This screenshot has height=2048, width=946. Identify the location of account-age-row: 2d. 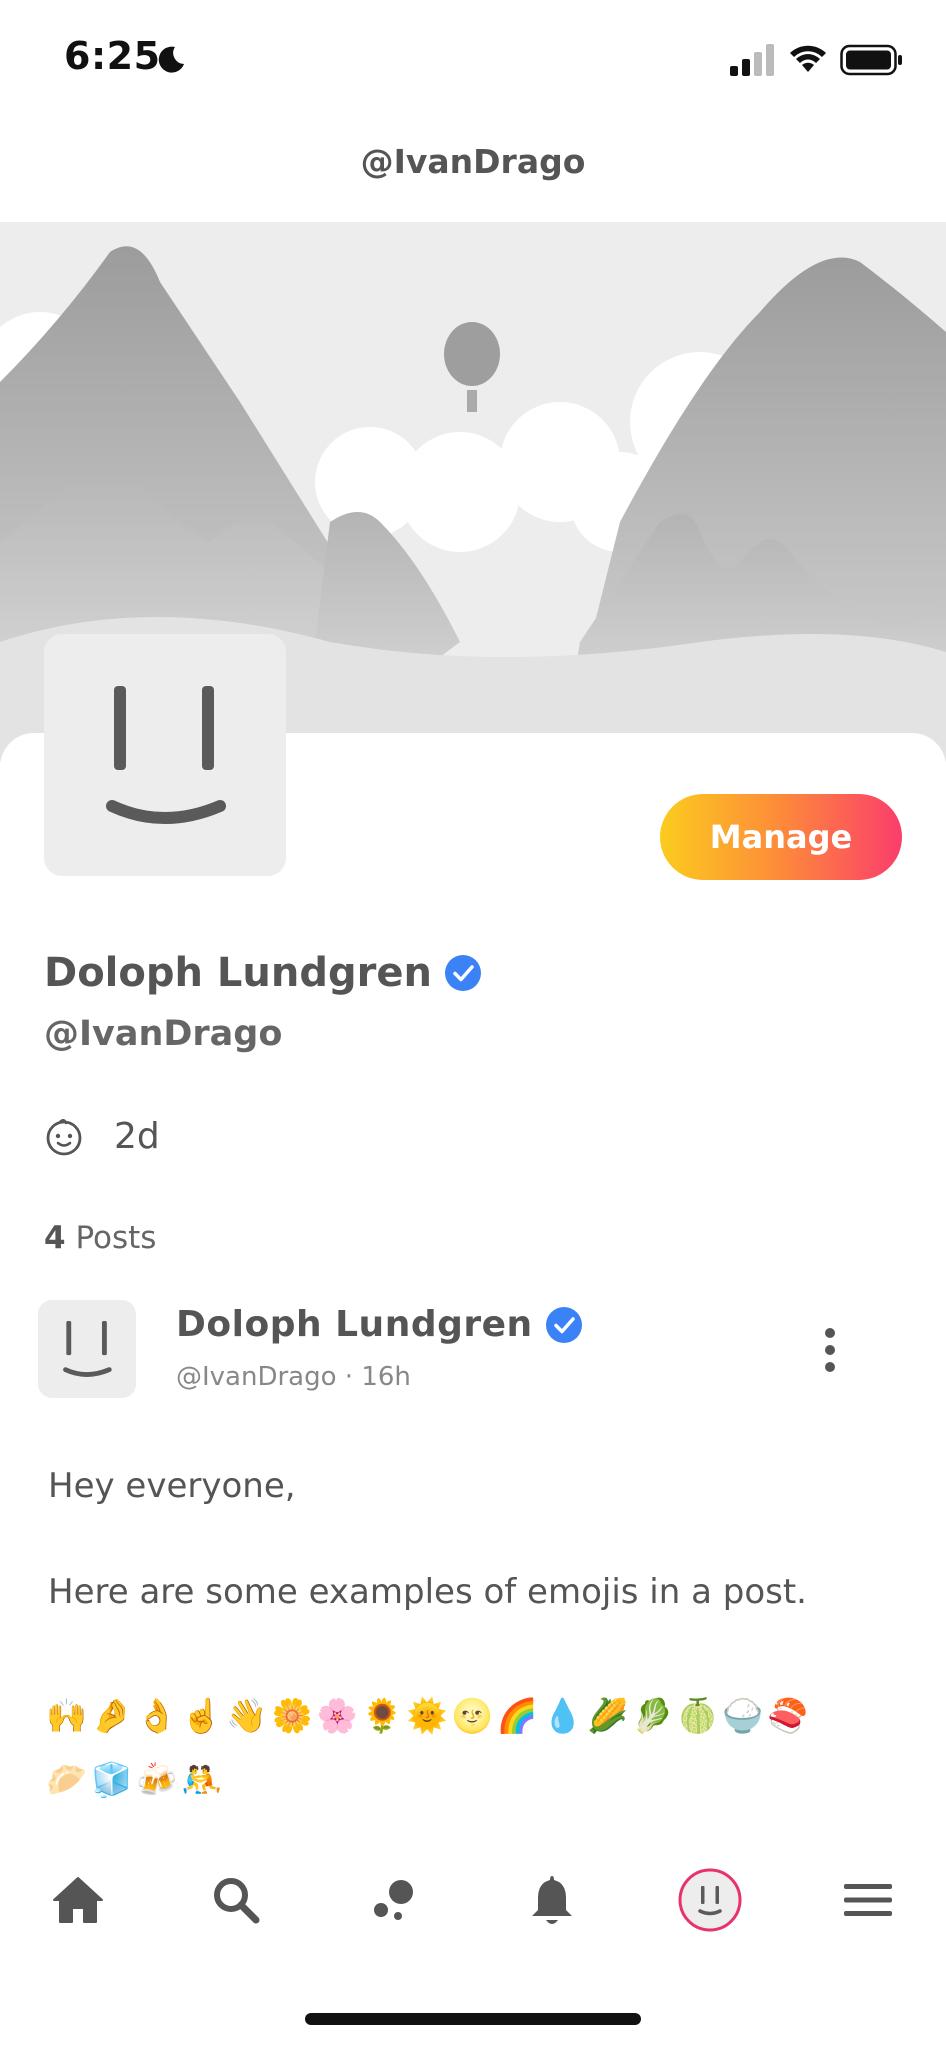
(102, 1136).